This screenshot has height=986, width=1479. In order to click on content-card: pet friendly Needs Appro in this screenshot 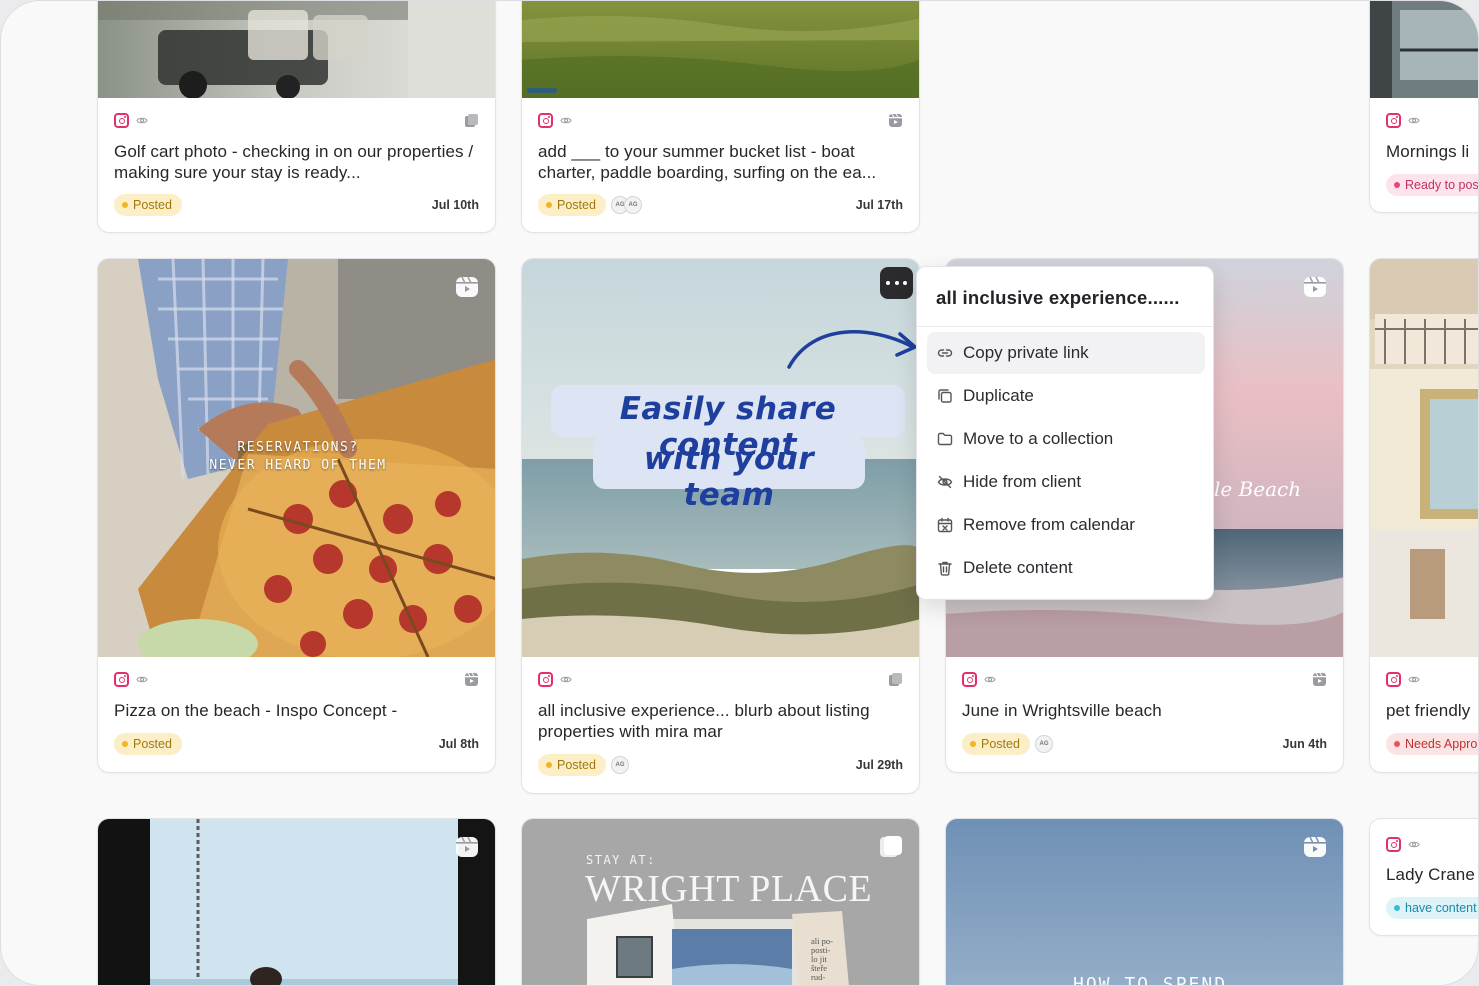, I will do `click(1423, 515)`.